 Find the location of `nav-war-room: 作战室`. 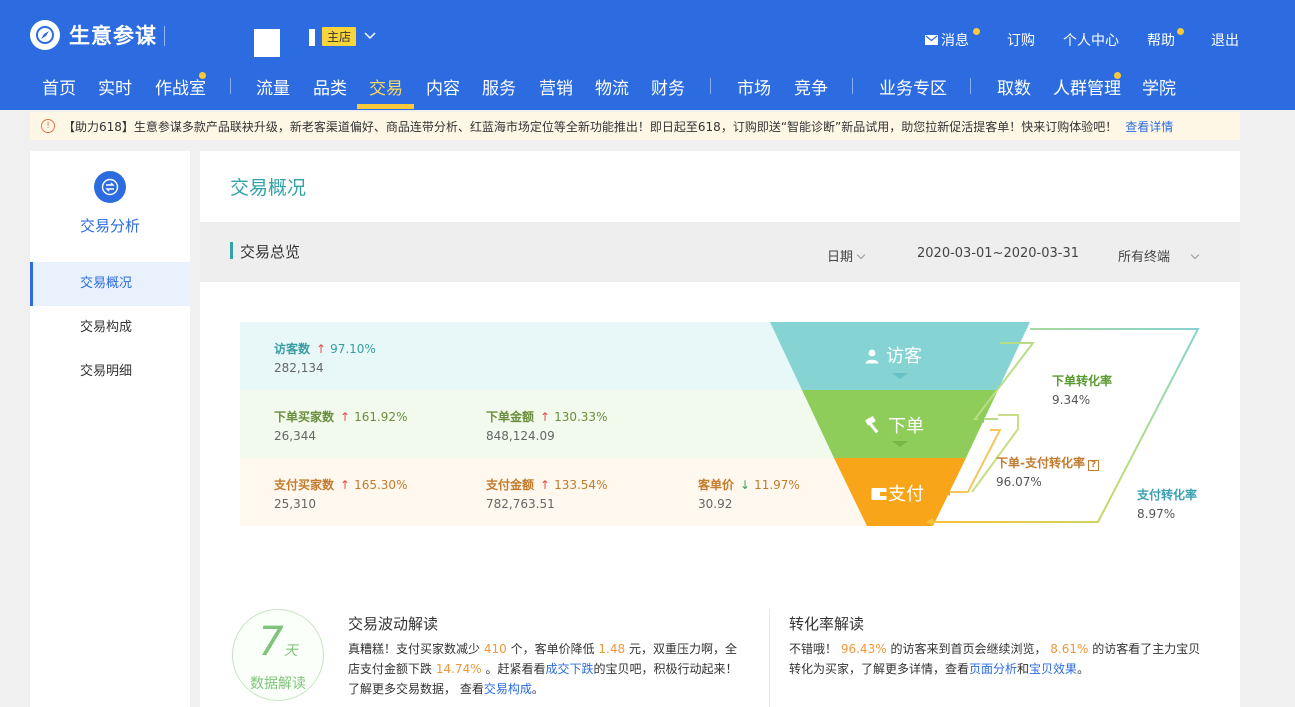

nav-war-room: 作战室 is located at coordinates (180, 86).